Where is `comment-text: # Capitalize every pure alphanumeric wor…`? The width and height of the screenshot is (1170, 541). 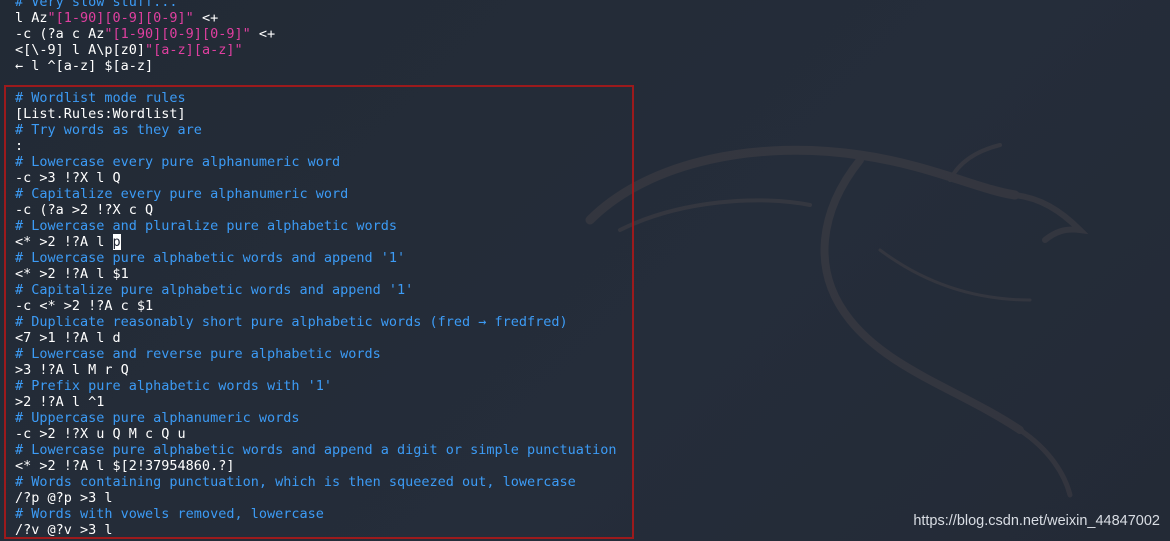 comment-text: # Capitalize every pure alphanumeric wor… is located at coordinates (182, 194).